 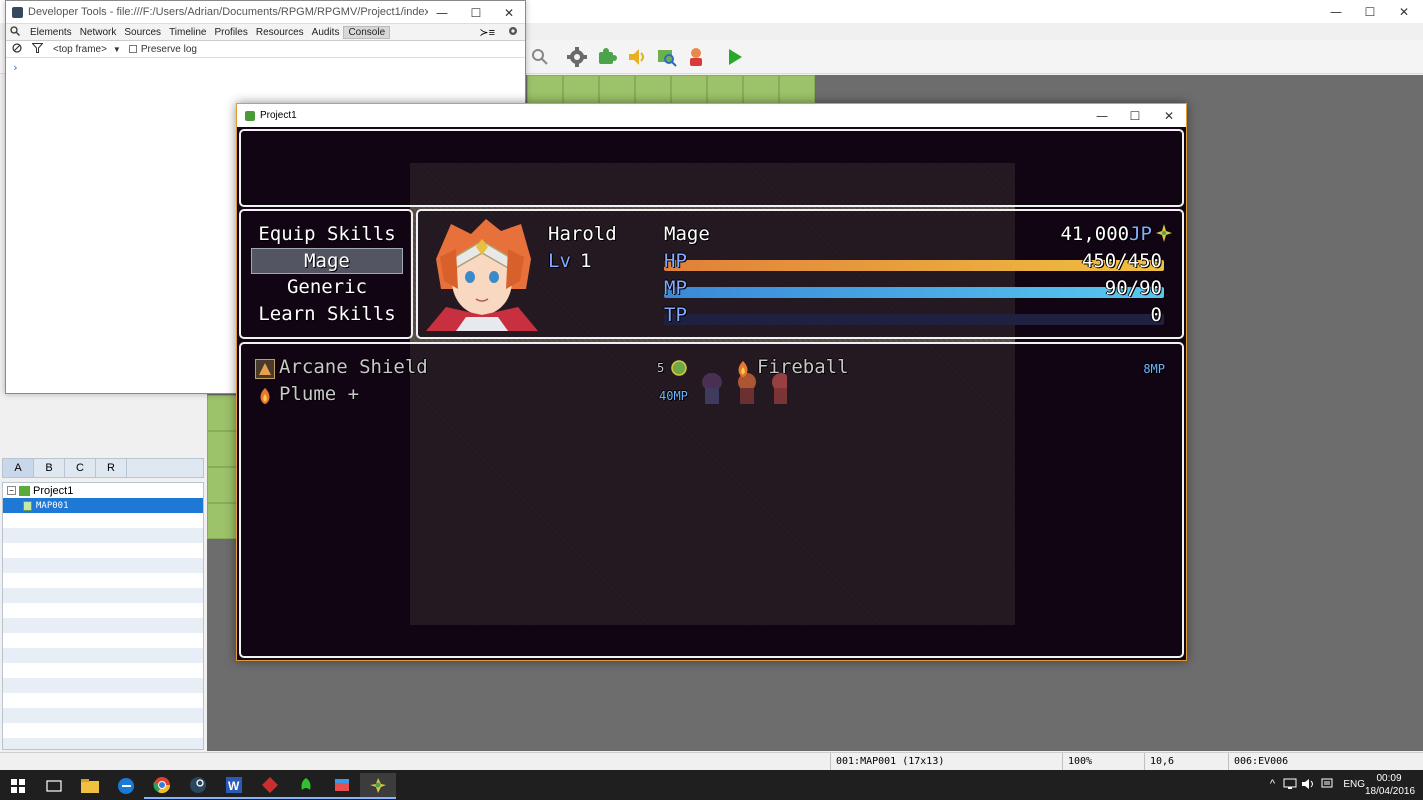 I want to click on tab-console: Console, so click(x=367, y=32).